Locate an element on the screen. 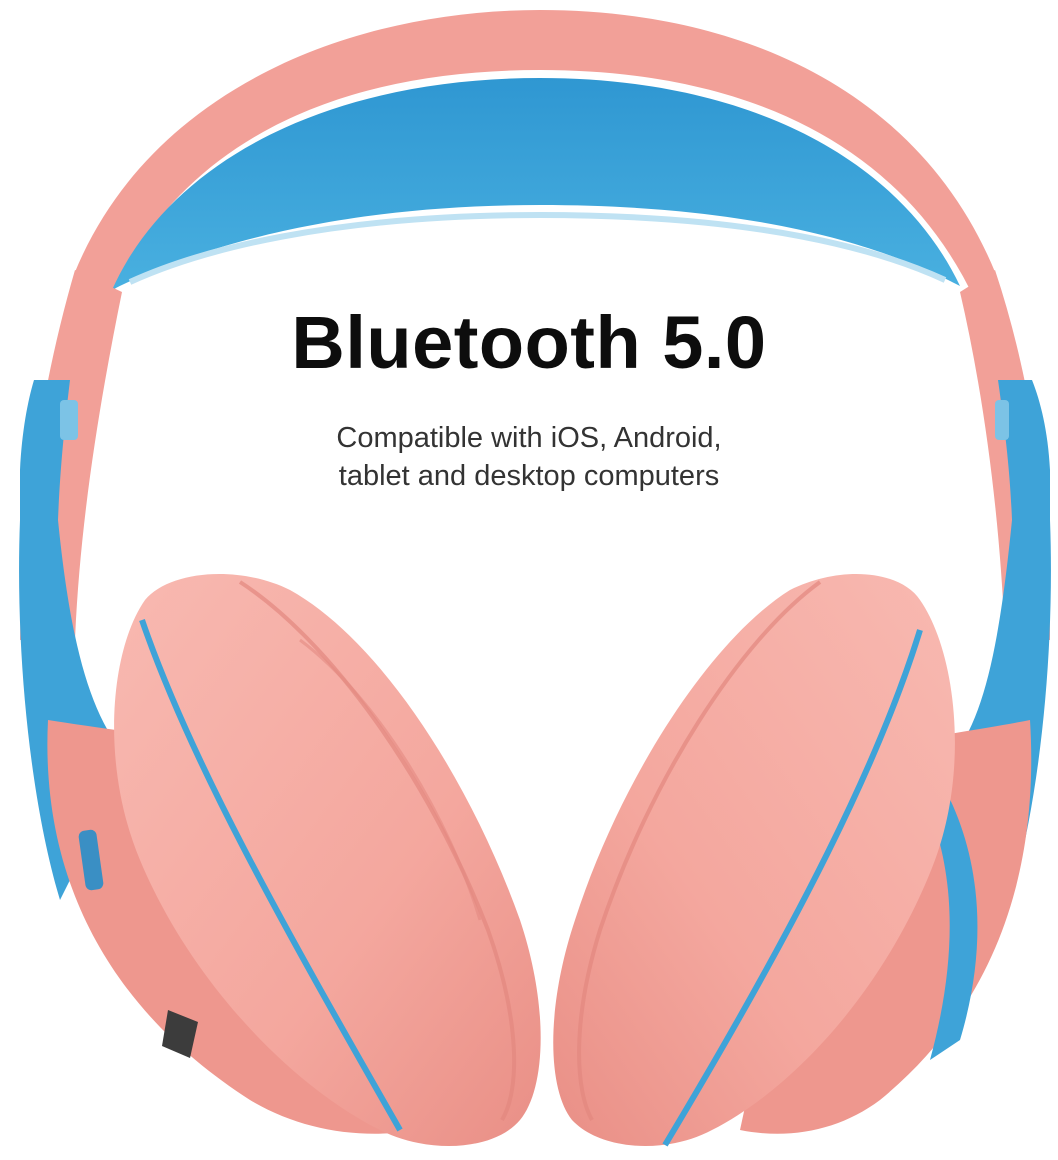 The image size is (1058, 1160). compatibility-line-1: Compatible with iOS, Android, is located at coordinates (529, 438).